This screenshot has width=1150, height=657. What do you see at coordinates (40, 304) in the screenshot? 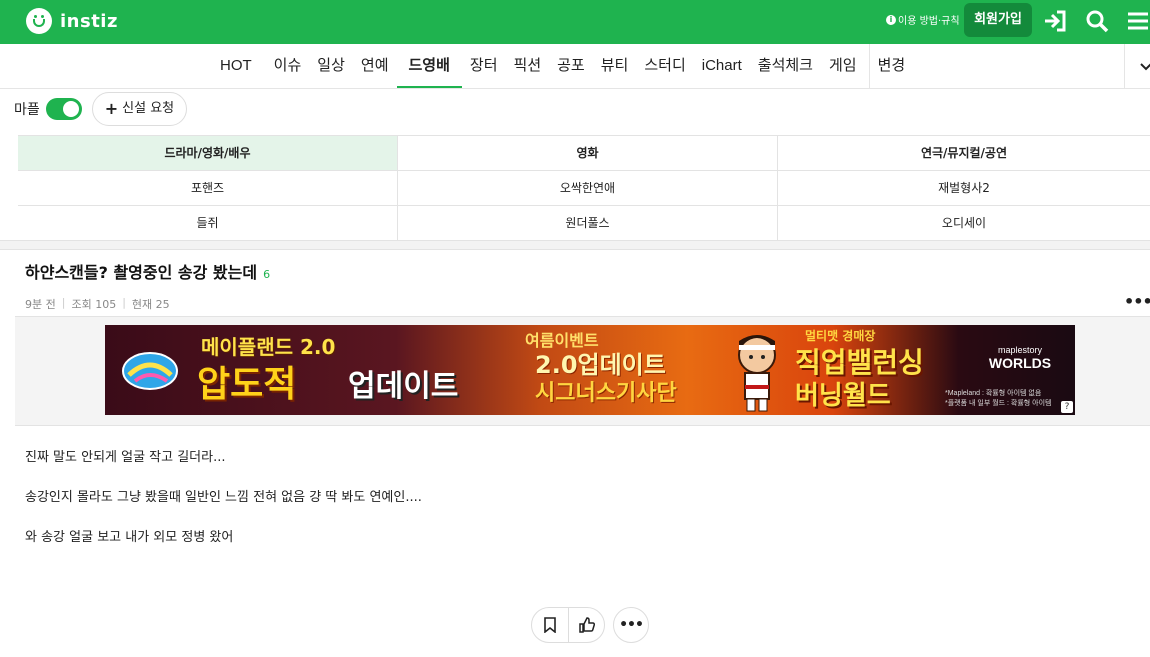
I see `post-time: 9분 전` at bounding box center [40, 304].